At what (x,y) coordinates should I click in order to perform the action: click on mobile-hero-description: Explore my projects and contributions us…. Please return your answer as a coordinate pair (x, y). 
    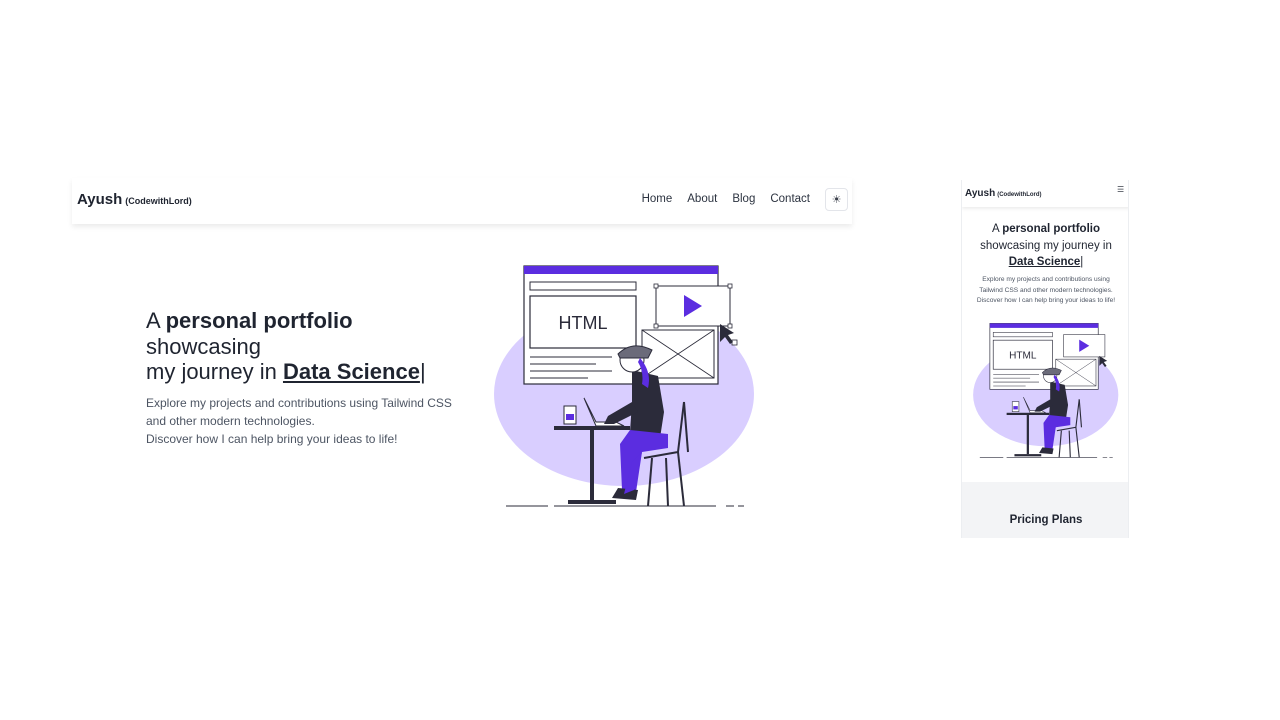
    Looking at the image, I should click on (1046, 291).